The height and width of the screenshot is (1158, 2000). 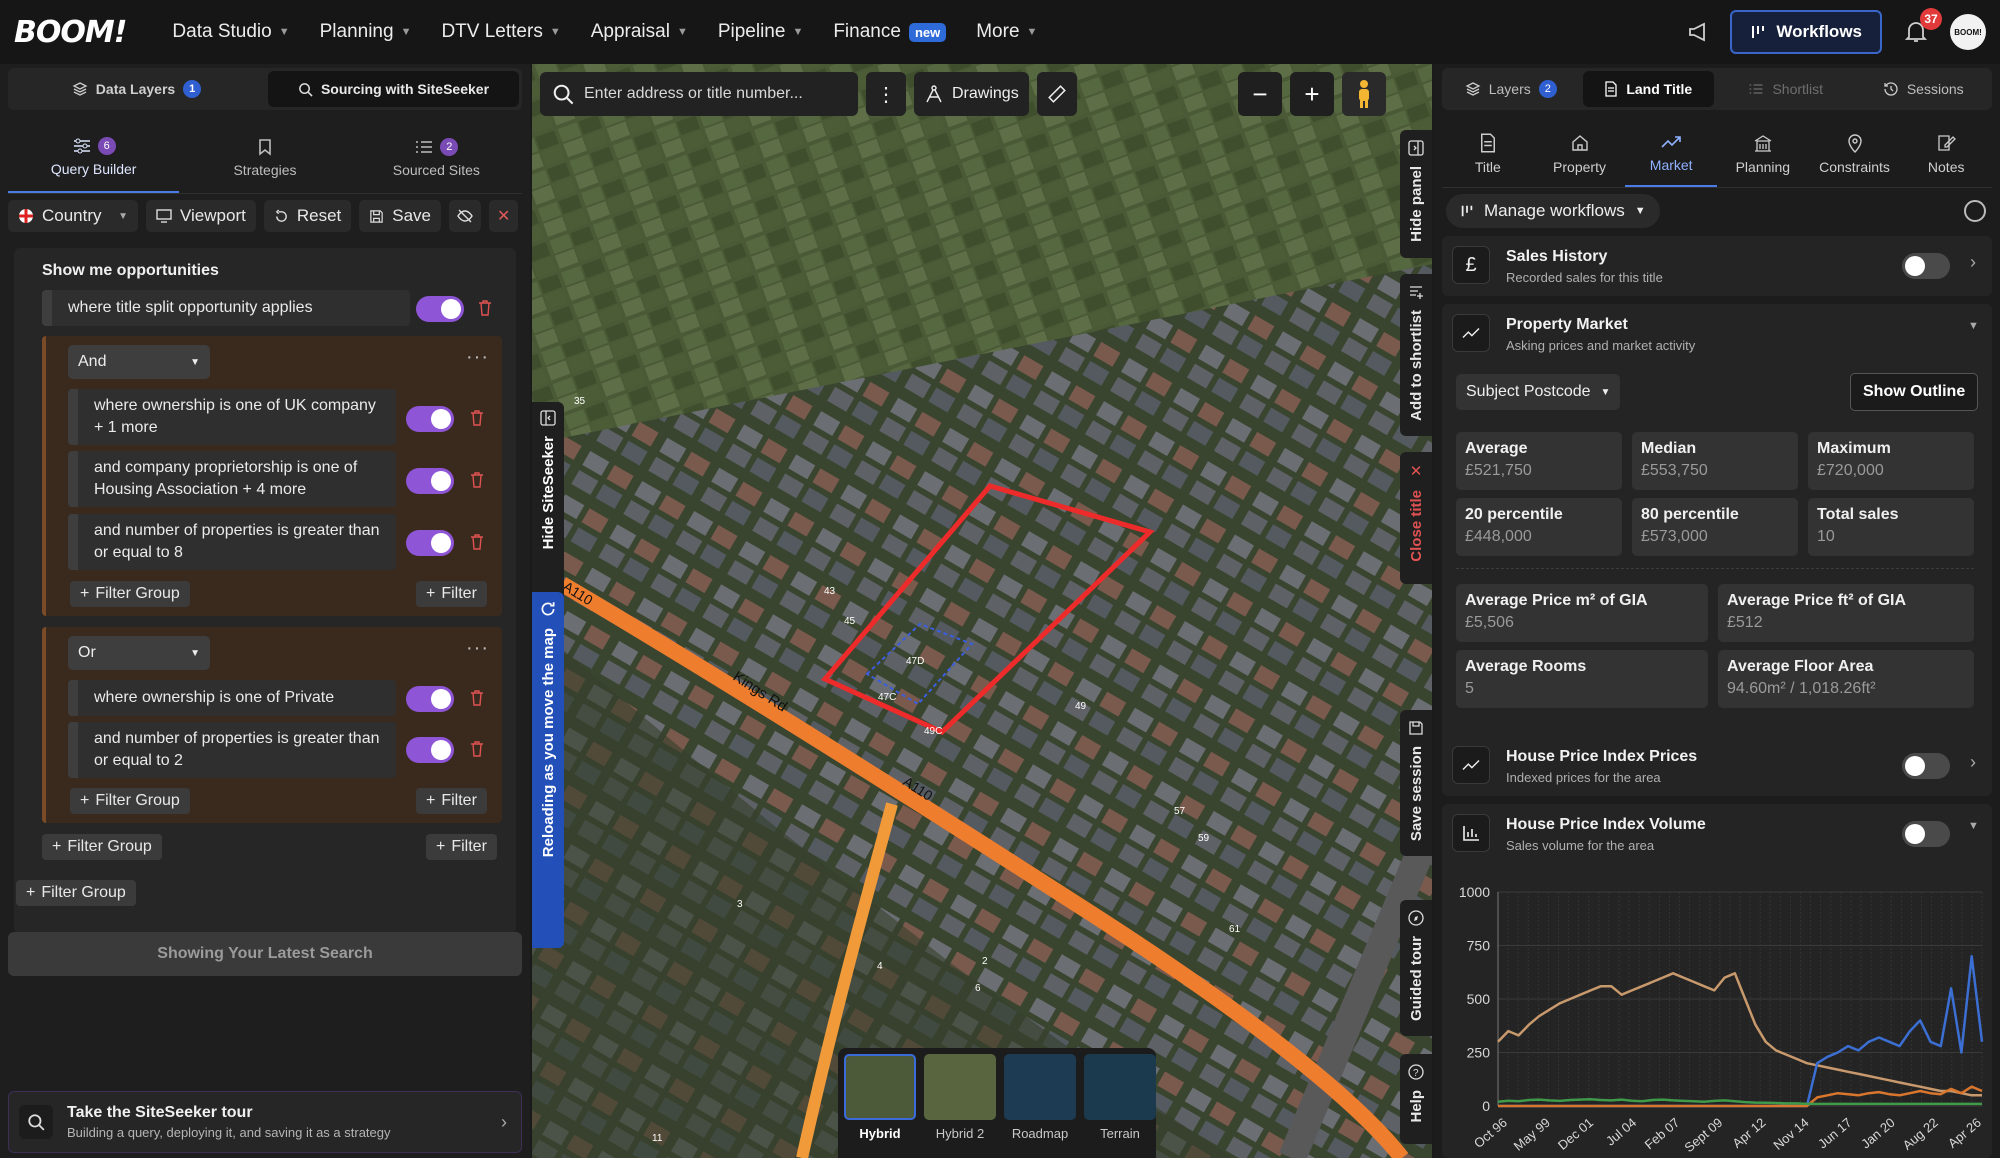 What do you see at coordinates (1260, 94) in the screenshot?
I see `zoom-out-button: −` at bounding box center [1260, 94].